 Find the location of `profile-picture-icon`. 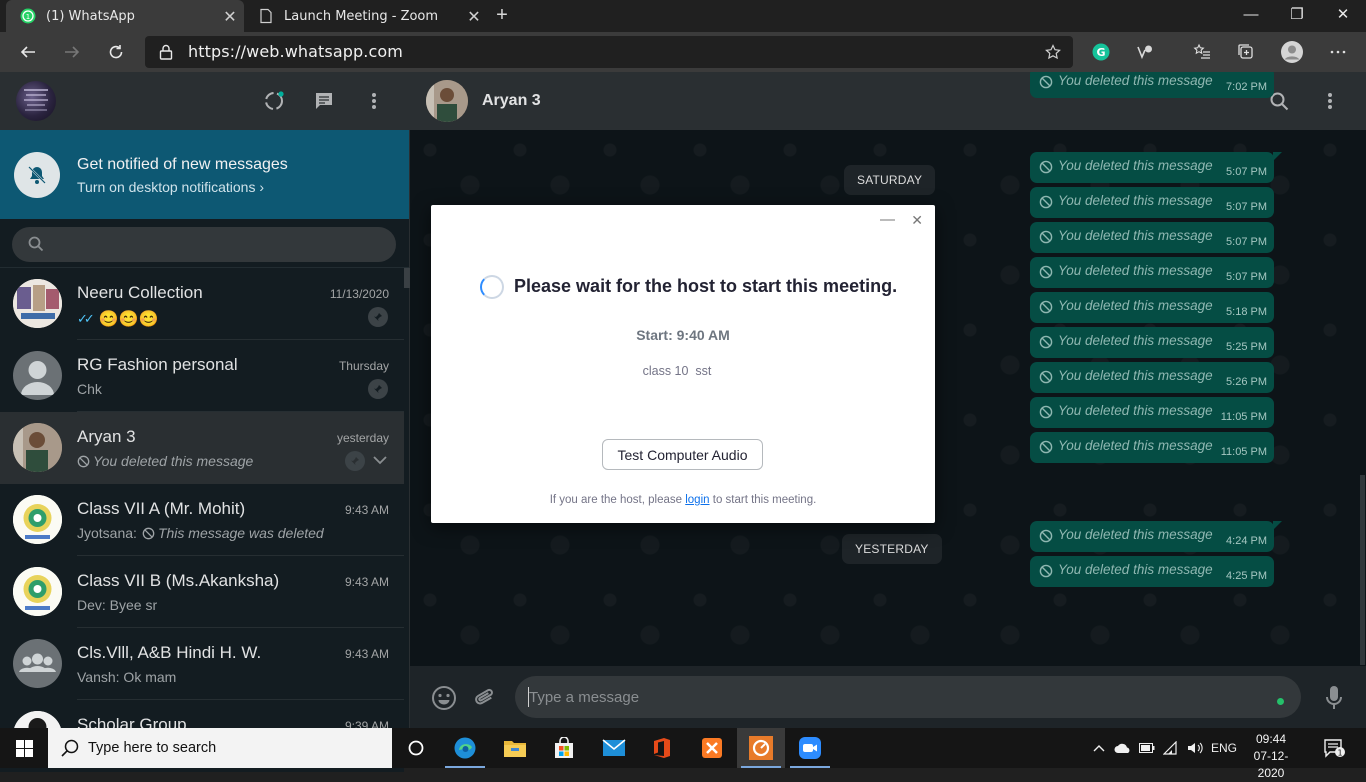

profile-picture-icon is located at coordinates (36, 100).